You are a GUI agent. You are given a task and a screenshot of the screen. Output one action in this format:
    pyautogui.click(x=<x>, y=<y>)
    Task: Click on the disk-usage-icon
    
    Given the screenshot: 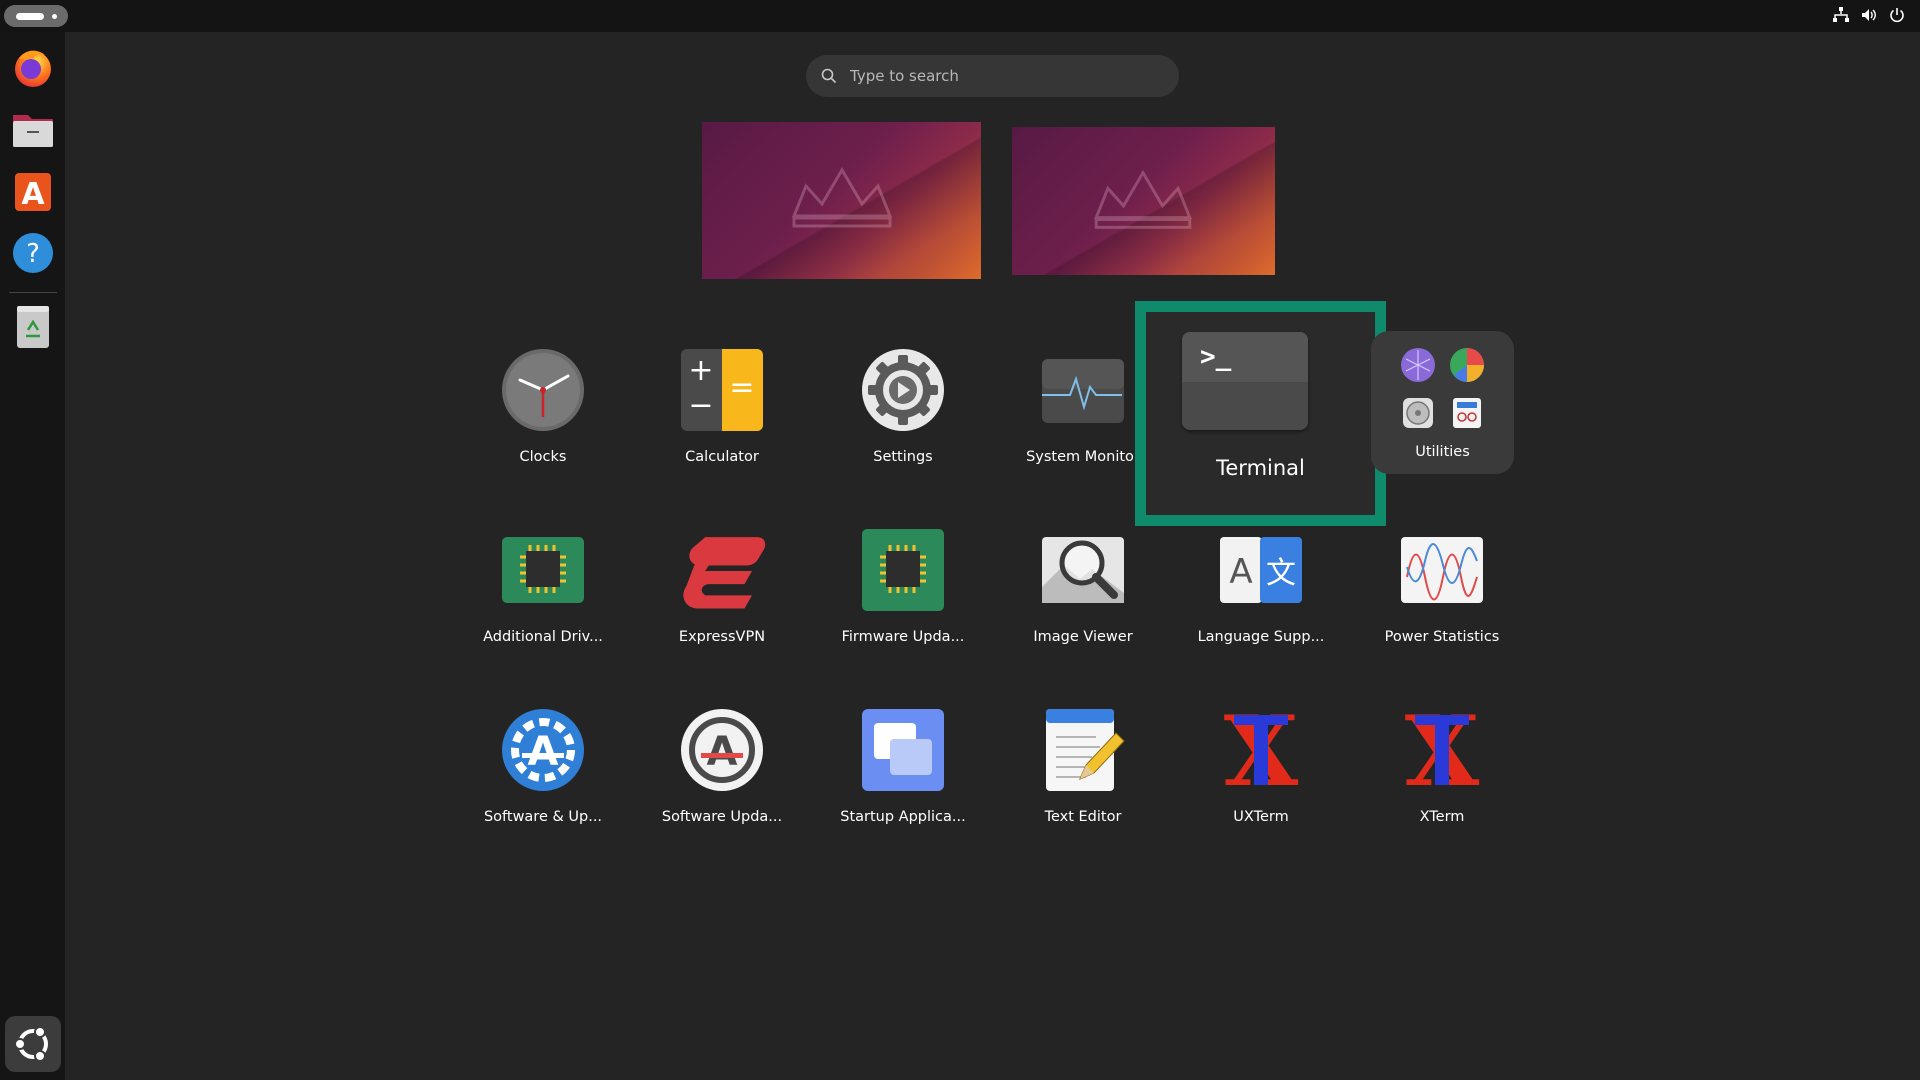 What is the action you would take?
    pyautogui.click(x=1467, y=365)
    